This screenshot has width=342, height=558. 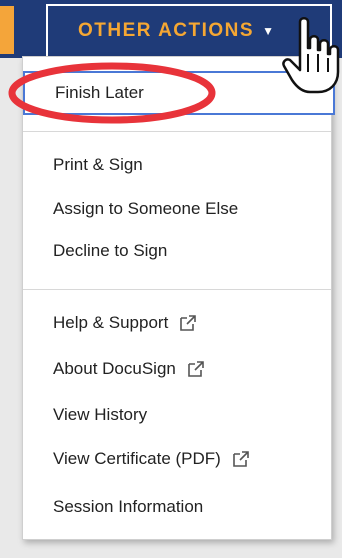 I want to click on menu-item-assign-someone-else: Assign to Someone Else, so click(x=145, y=209).